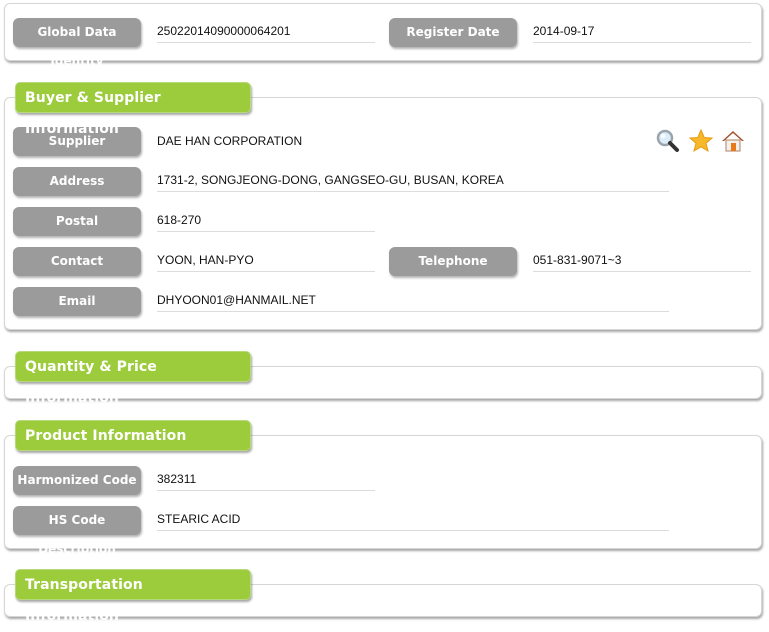 The image size is (769, 632). What do you see at coordinates (77, 43) in the screenshot?
I see `global-data-identity-label: Global Data Identity` at bounding box center [77, 43].